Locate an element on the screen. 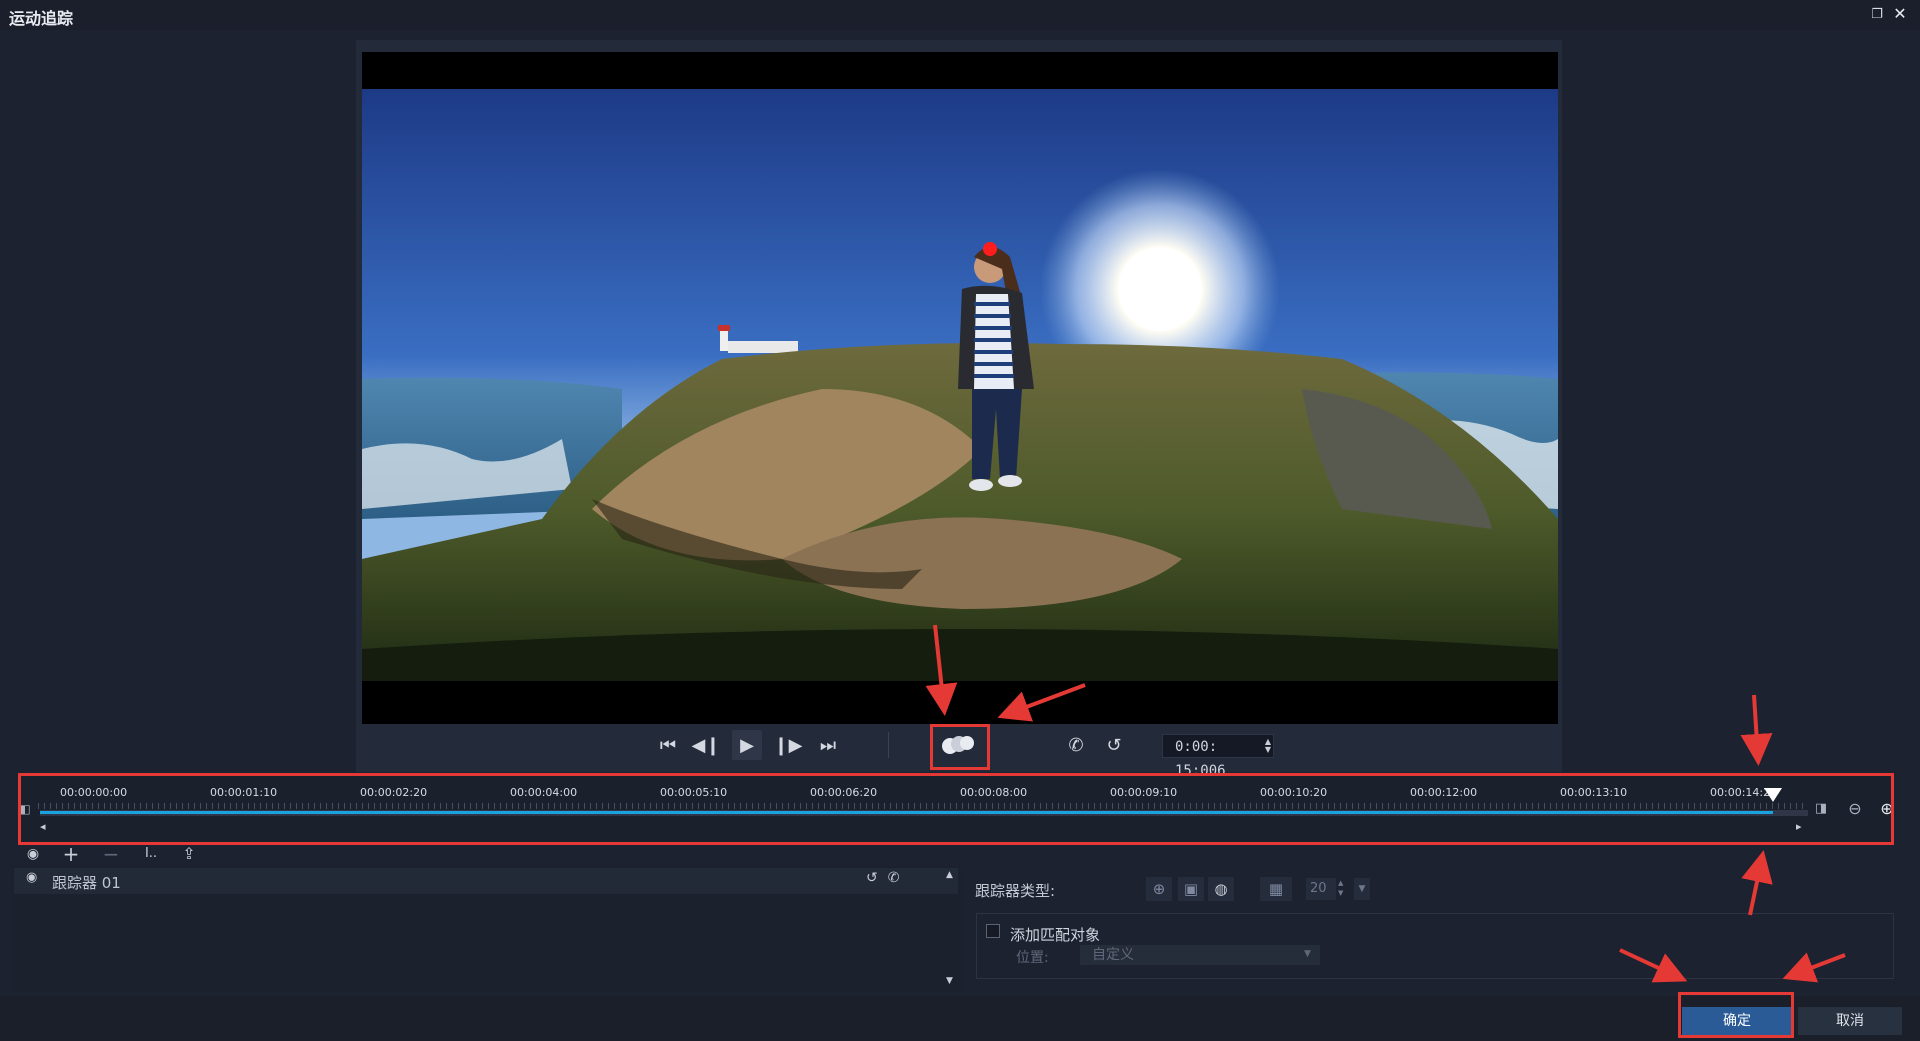 Image resolution: width=1920 pixels, height=1041 pixels. arrow-ok-left is located at coordinates (1653, 965).